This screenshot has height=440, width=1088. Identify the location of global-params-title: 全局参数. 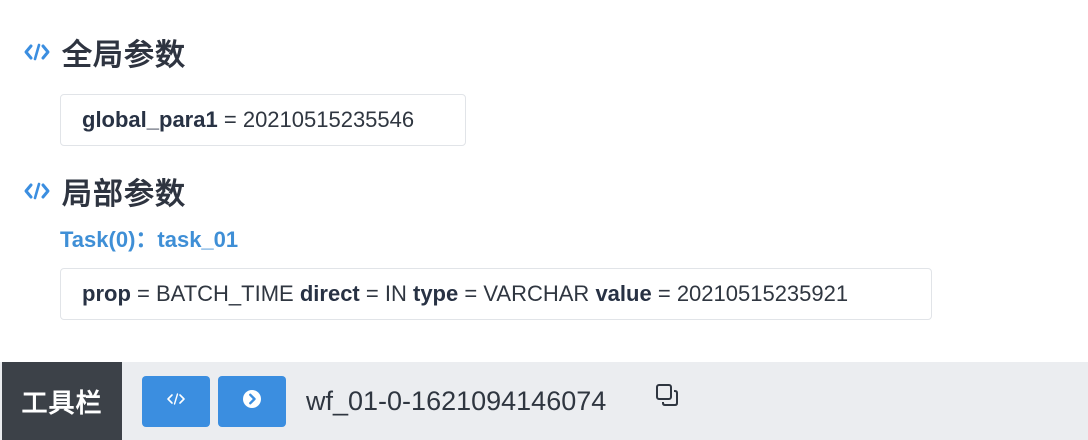
(124, 55).